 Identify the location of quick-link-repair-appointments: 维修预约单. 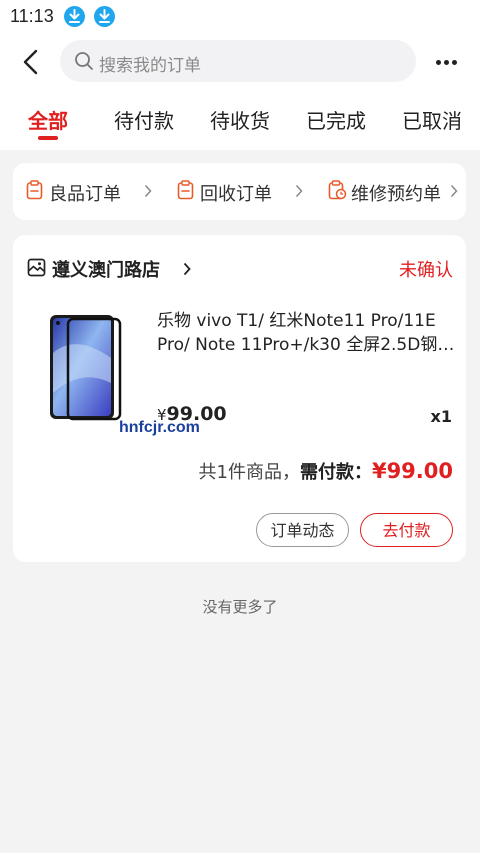
(394, 192).